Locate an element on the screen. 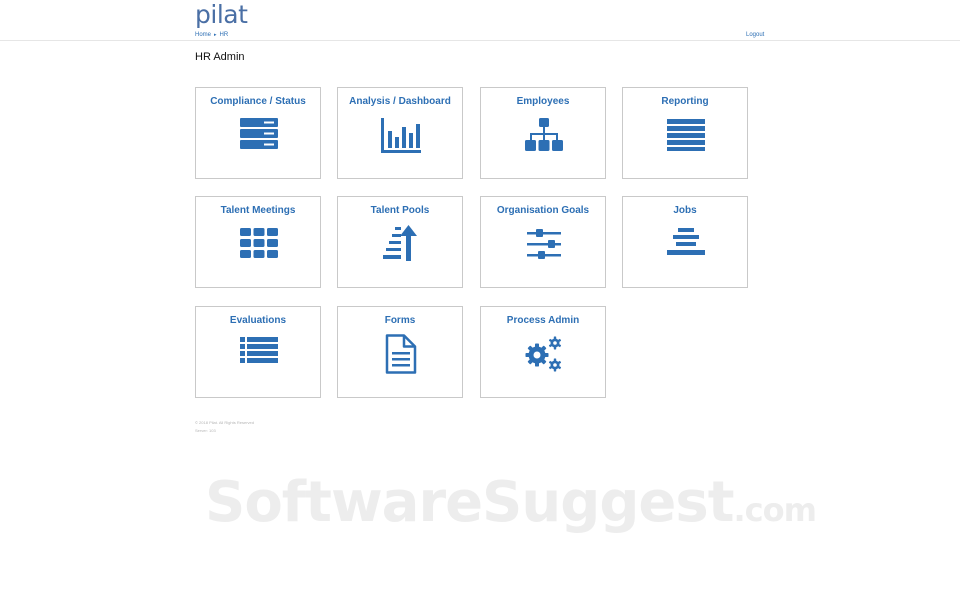 This screenshot has width=960, height=600. list-rows-icon is located at coordinates (686, 135).